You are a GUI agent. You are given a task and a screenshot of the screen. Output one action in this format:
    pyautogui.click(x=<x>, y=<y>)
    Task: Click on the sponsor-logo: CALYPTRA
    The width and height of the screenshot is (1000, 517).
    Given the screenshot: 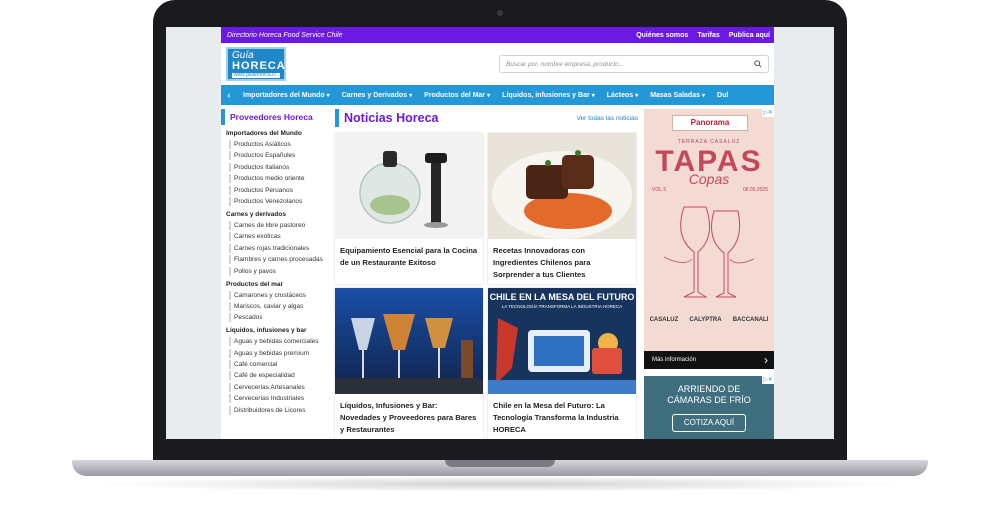 What is the action you would take?
    pyautogui.click(x=705, y=320)
    